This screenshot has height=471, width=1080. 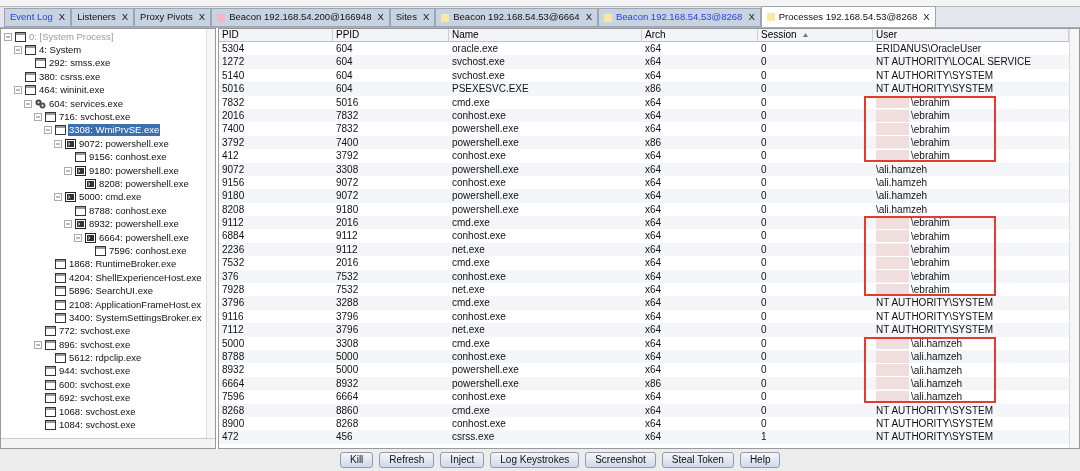 What do you see at coordinates (95, 344) in the screenshot?
I see `process-node: 896: svchost.exe` at bounding box center [95, 344].